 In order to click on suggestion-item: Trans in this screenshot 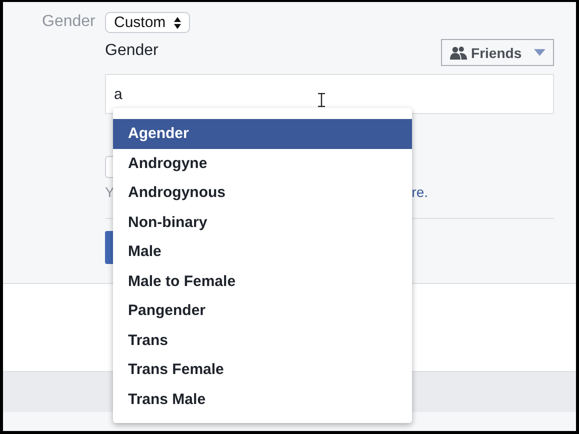, I will do `click(262, 340)`.